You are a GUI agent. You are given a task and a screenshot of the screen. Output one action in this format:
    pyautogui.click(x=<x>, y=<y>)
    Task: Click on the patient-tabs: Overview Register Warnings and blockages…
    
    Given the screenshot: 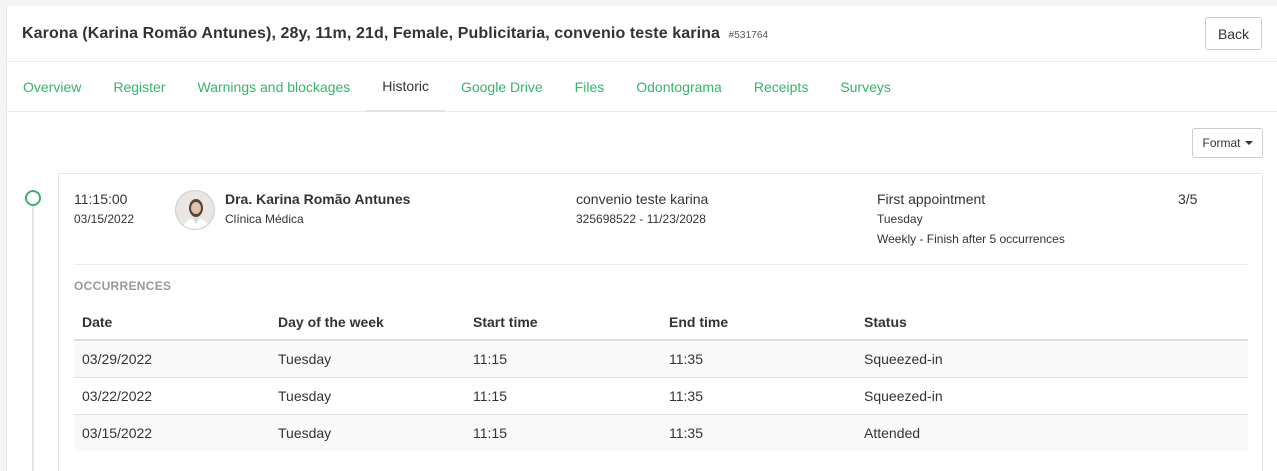 What is the action you would take?
    pyautogui.click(x=642, y=87)
    